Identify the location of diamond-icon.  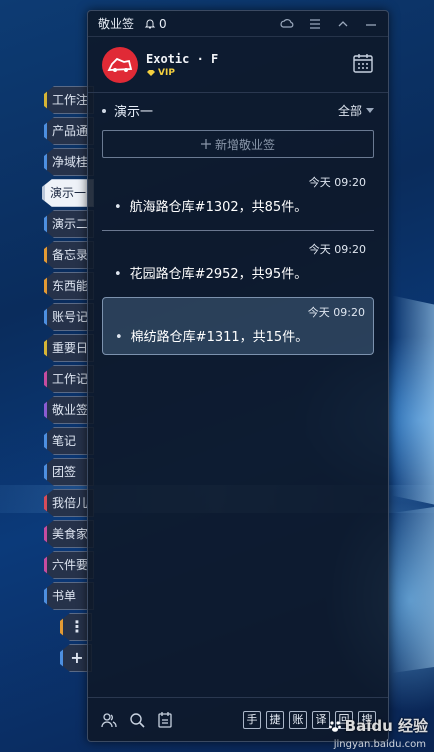
(151, 72).